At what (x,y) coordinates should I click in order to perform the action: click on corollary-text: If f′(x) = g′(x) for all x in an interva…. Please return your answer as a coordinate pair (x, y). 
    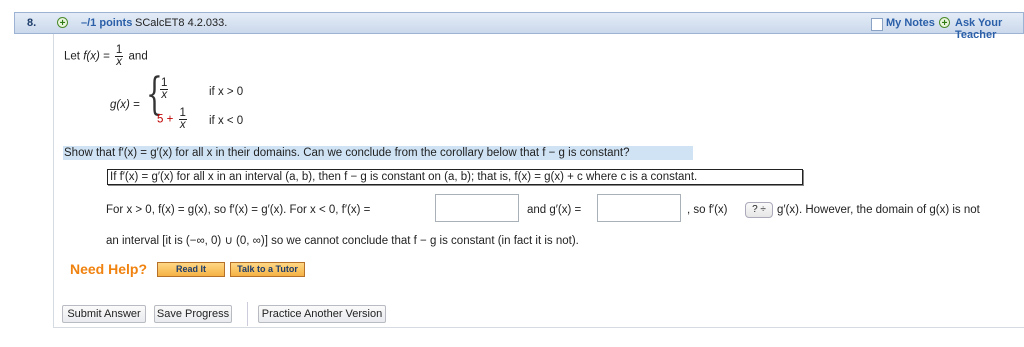
    Looking at the image, I should click on (404, 177).